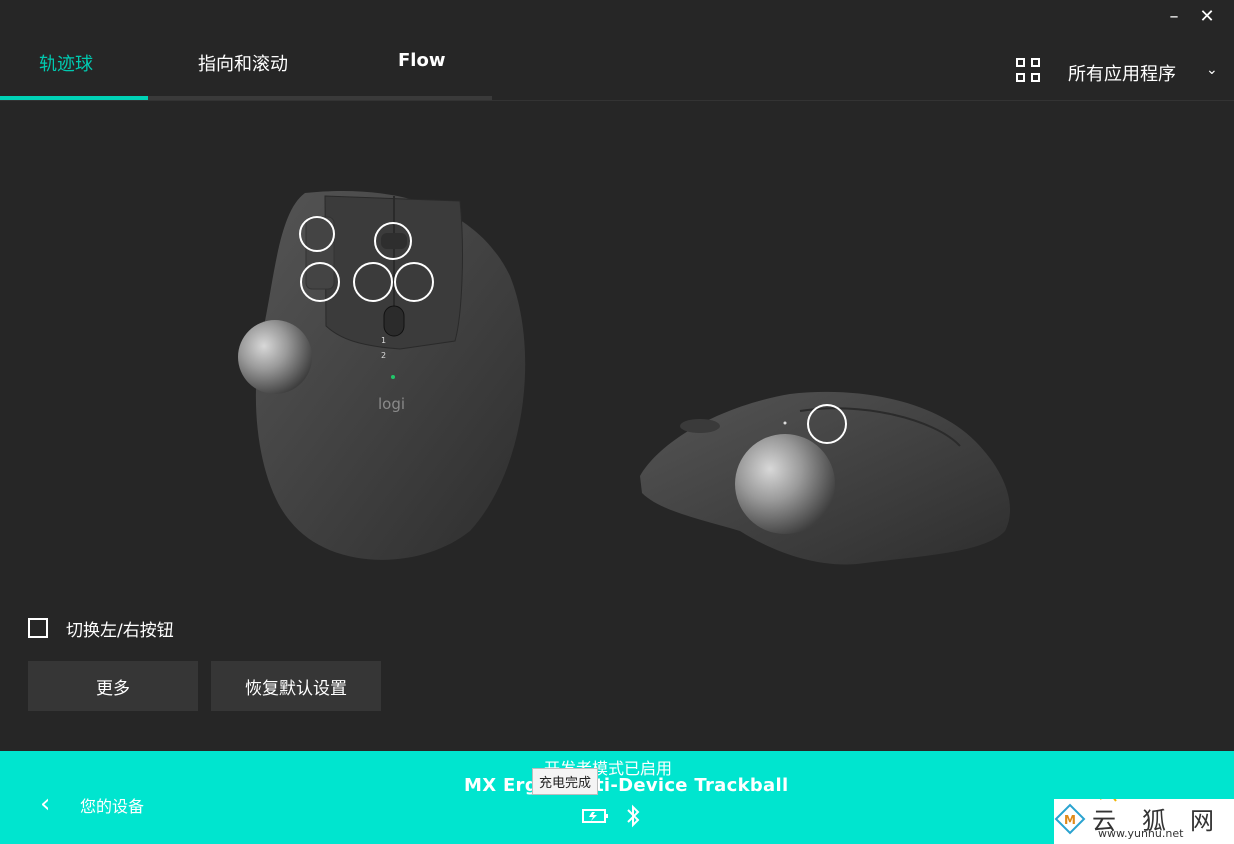 This screenshot has width=1234, height=844. I want to click on swap-buttons-checkbox, so click(38, 628).